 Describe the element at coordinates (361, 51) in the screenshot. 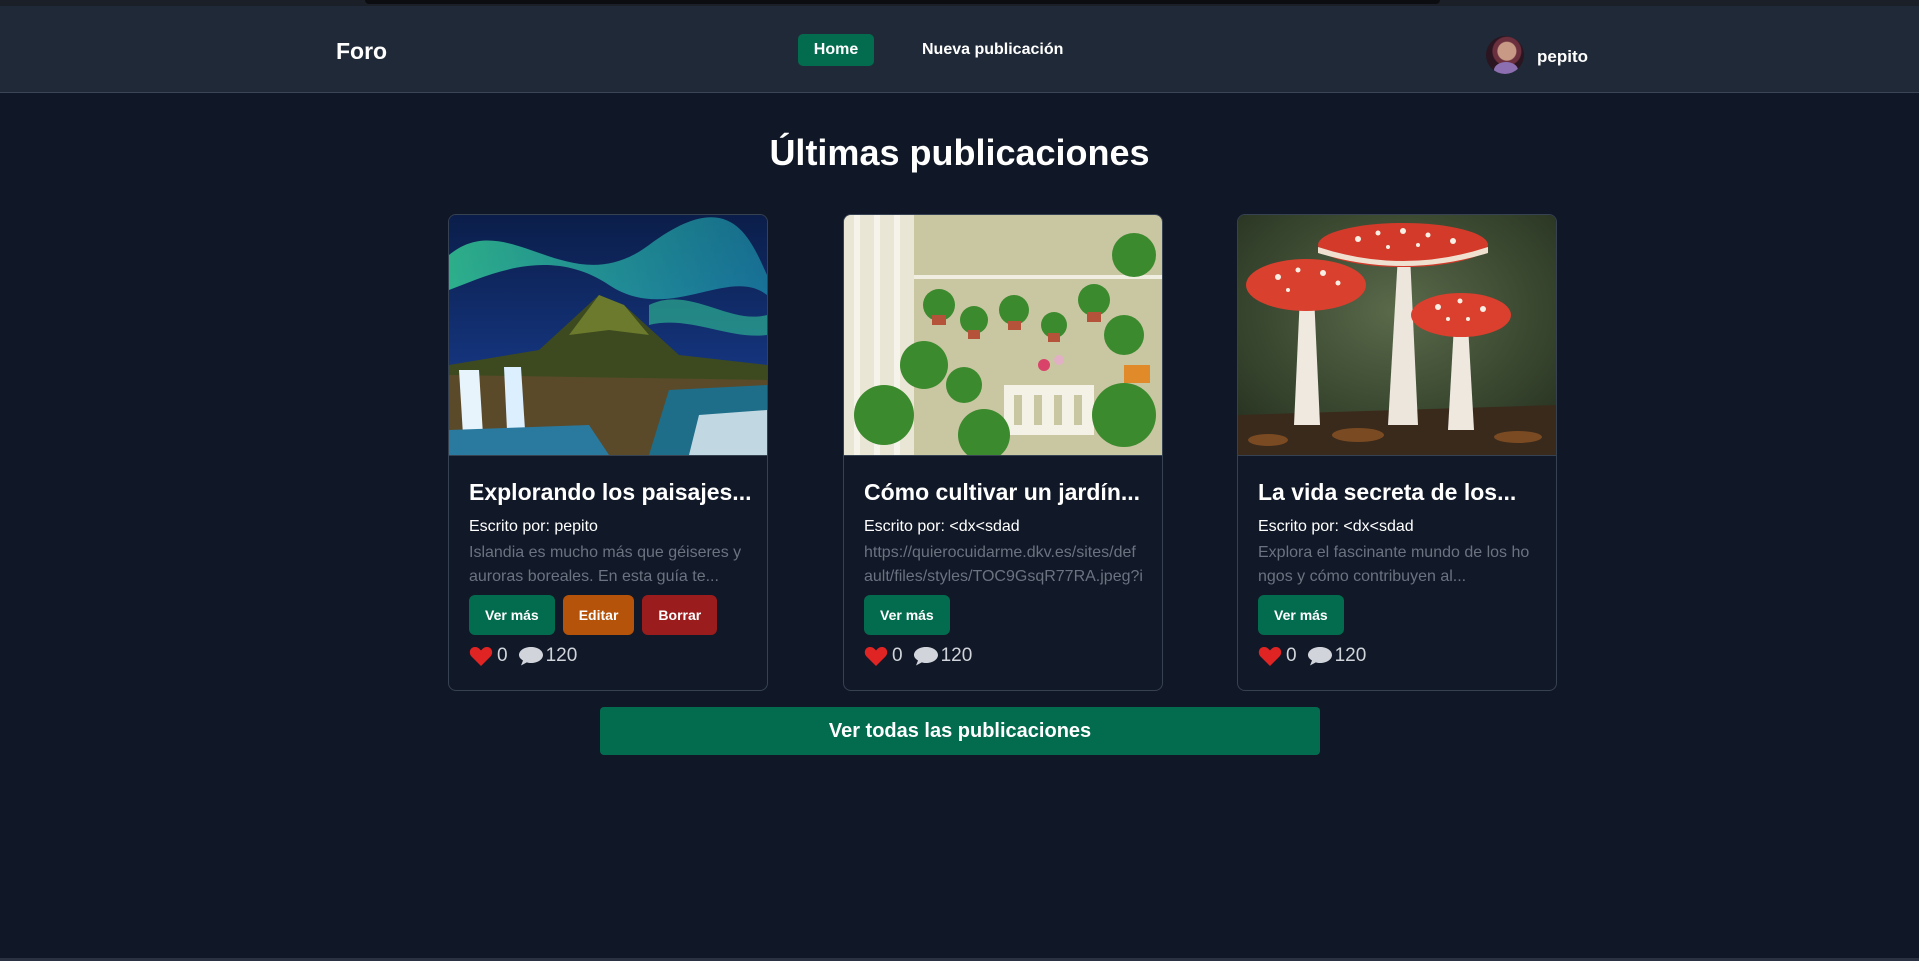

I see `brand-logo: Foro` at that location.